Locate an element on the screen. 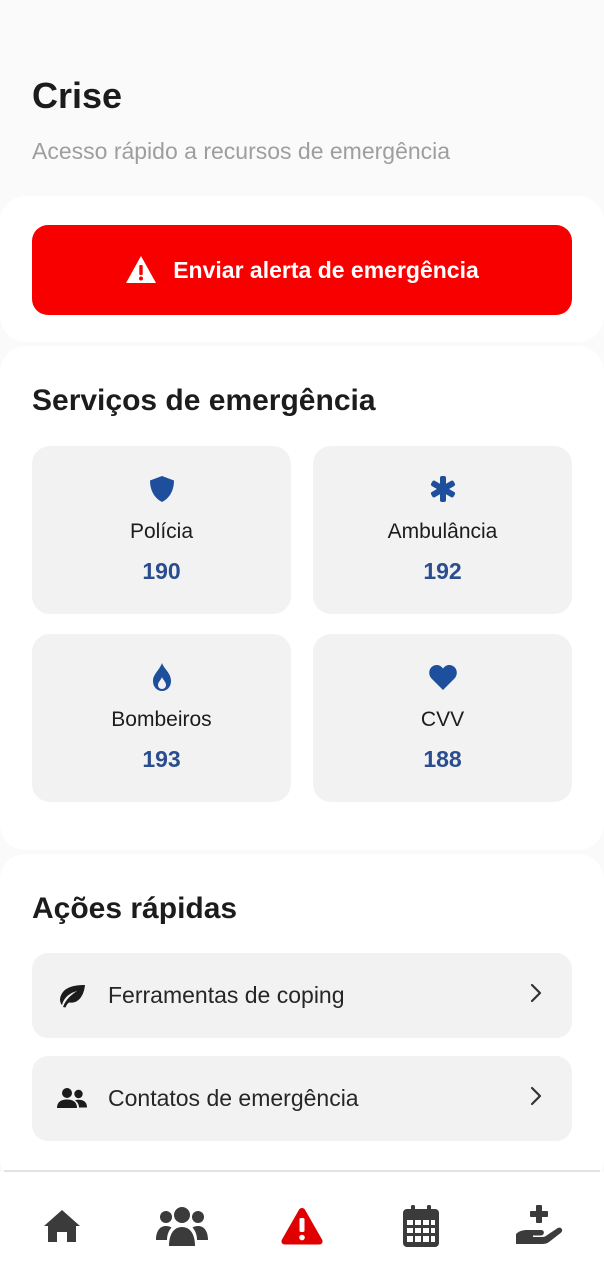 This screenshot has width=604, height=1280. services-section-title: Serviços de emergência is located at coordinates (204, 400).